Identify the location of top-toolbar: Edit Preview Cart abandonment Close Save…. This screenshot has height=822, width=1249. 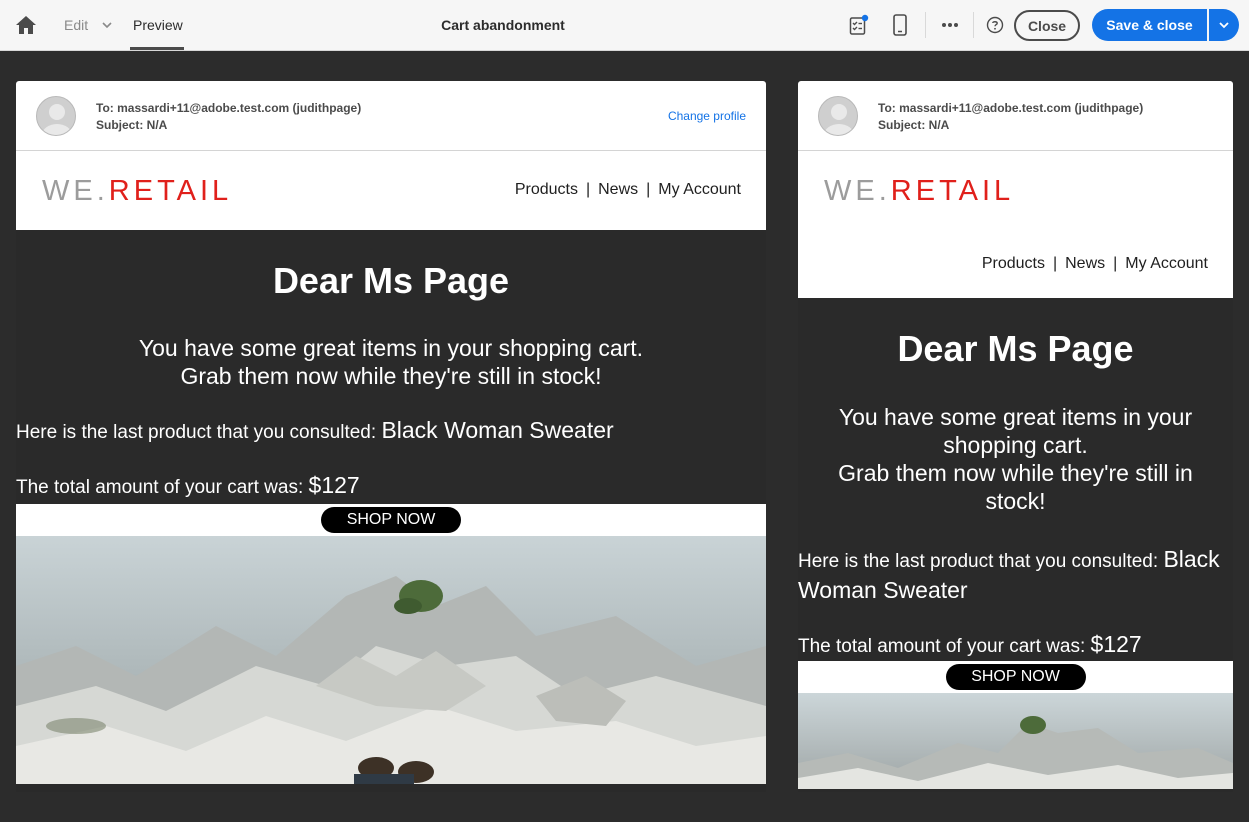
(624, 25).